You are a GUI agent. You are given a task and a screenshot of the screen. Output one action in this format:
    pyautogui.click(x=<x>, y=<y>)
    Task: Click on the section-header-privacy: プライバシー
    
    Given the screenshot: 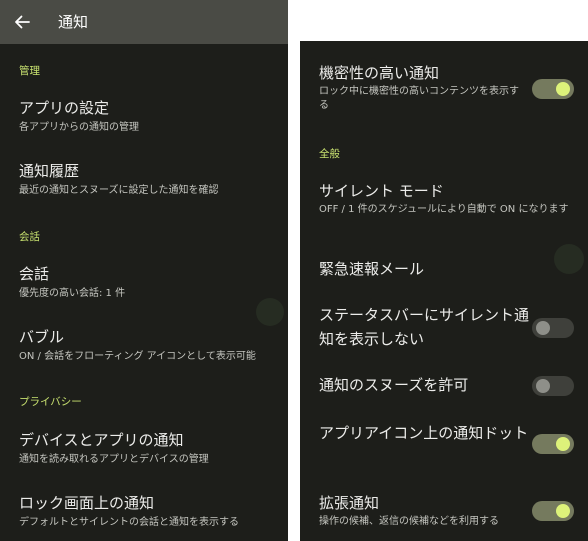 What is the action you would take?
    pyautogui.click(x=50, y=402)
    